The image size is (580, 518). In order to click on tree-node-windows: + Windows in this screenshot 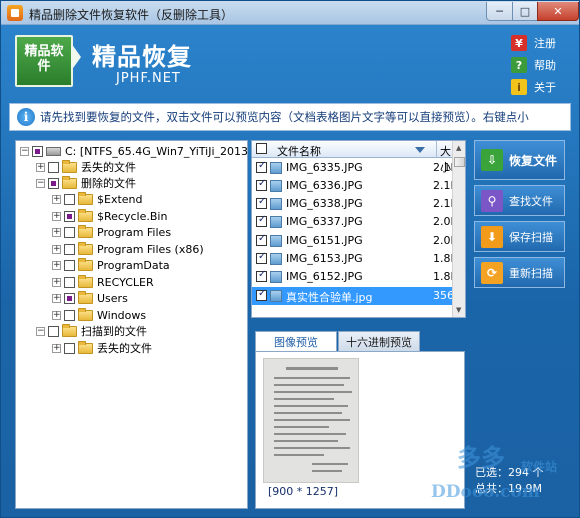, I will do `click(99, 315)`.